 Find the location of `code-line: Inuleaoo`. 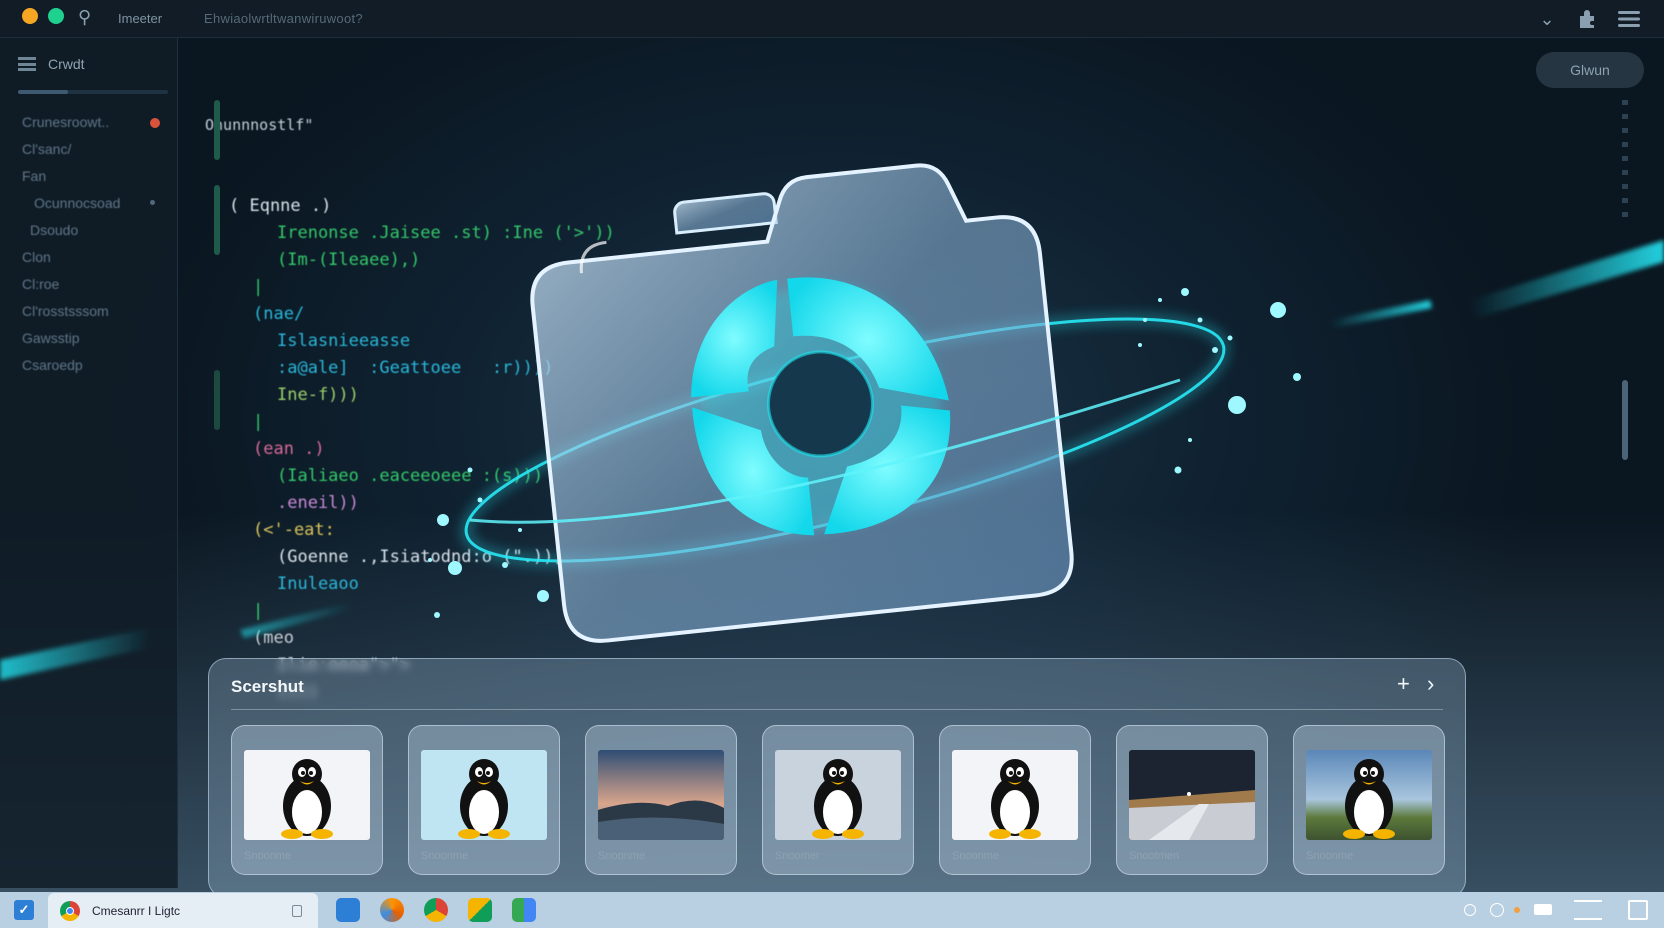

code-line: Inuleaoo is located at coordinates (318, 584).